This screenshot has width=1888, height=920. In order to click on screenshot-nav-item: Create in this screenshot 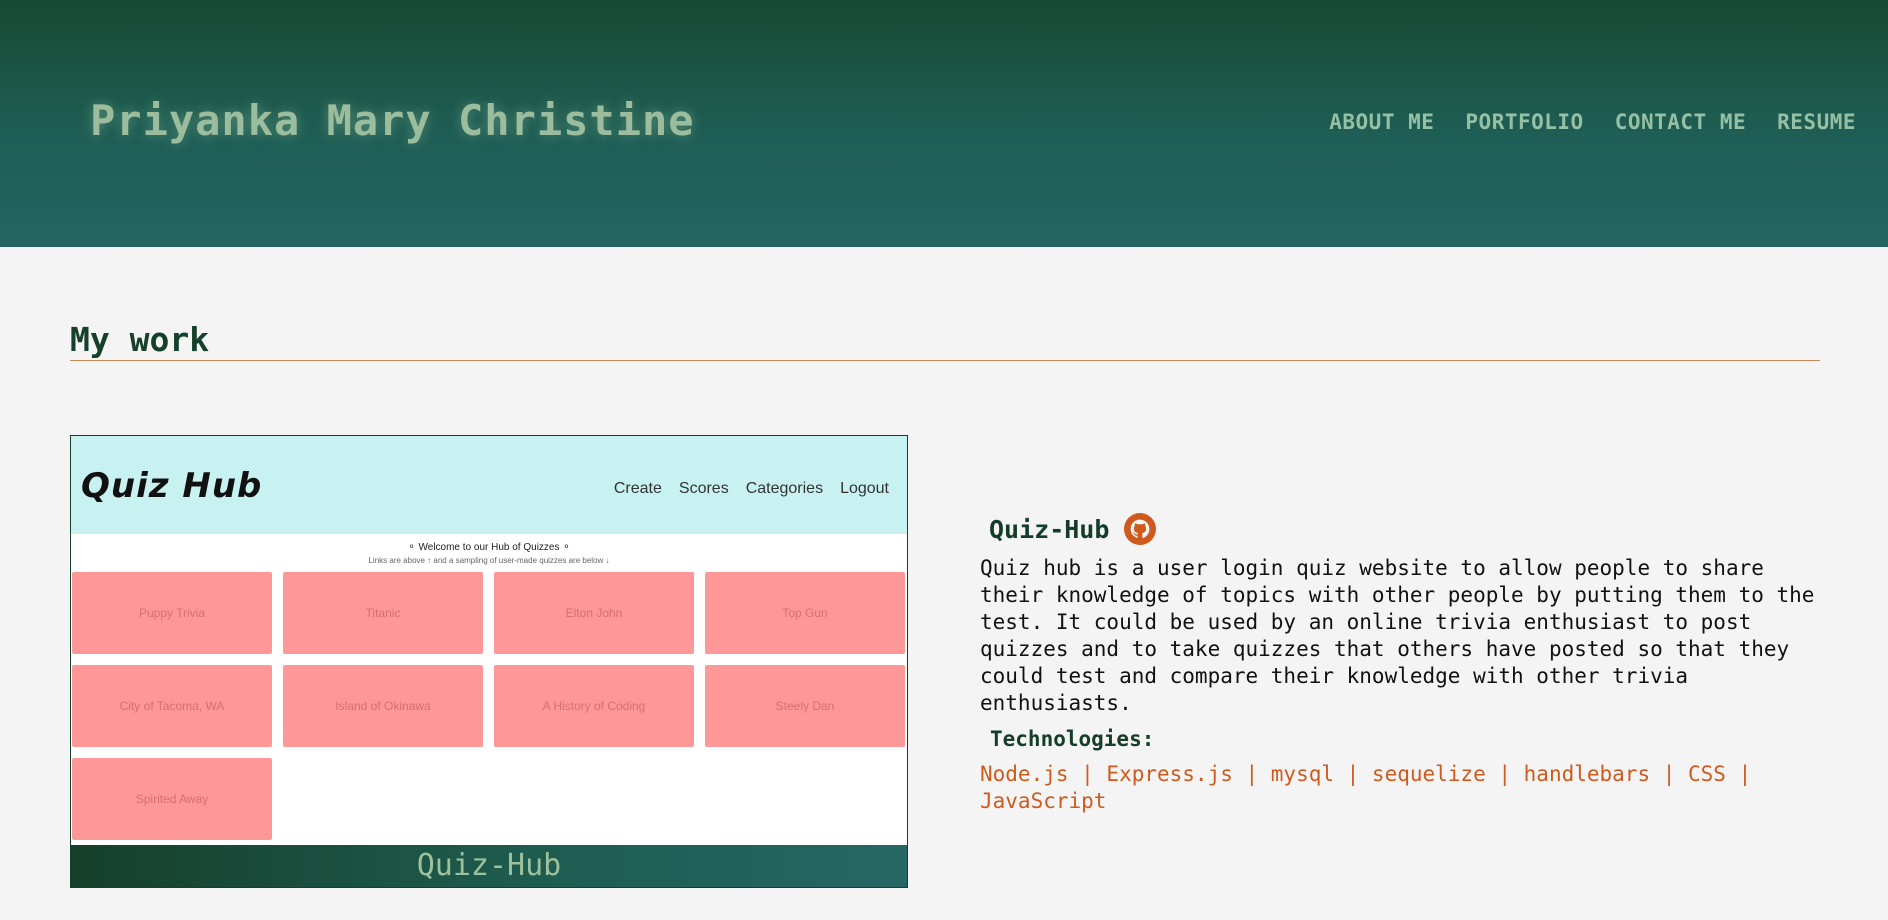, I will do `click(637, 488)`.